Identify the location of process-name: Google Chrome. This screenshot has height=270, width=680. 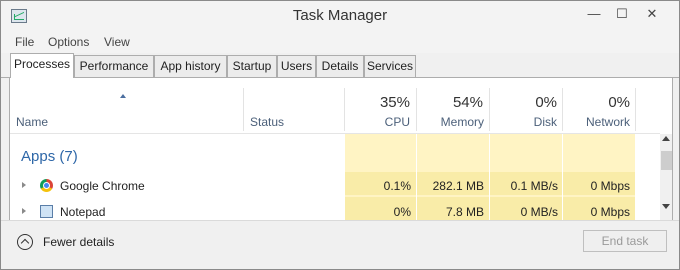
(102, 186).